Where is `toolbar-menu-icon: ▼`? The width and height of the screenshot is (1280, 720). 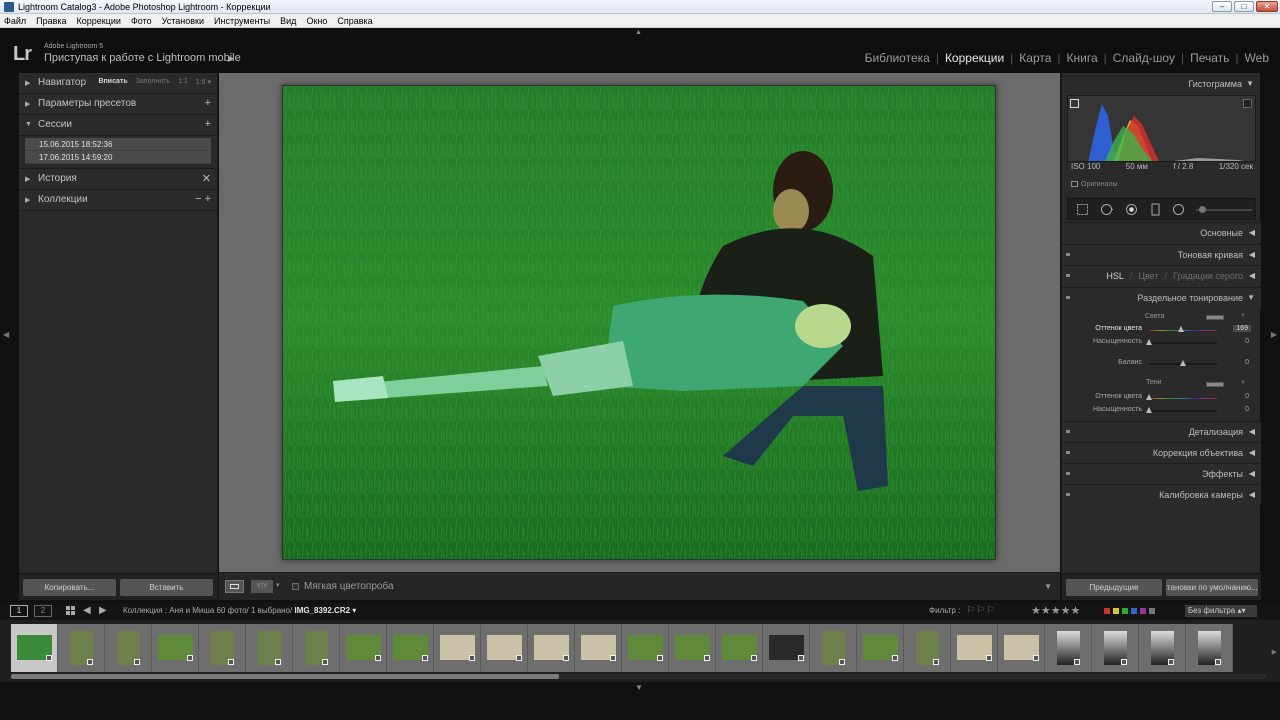 toolbar-menu-icon: ▼ is located at coordinates (1048, 586).